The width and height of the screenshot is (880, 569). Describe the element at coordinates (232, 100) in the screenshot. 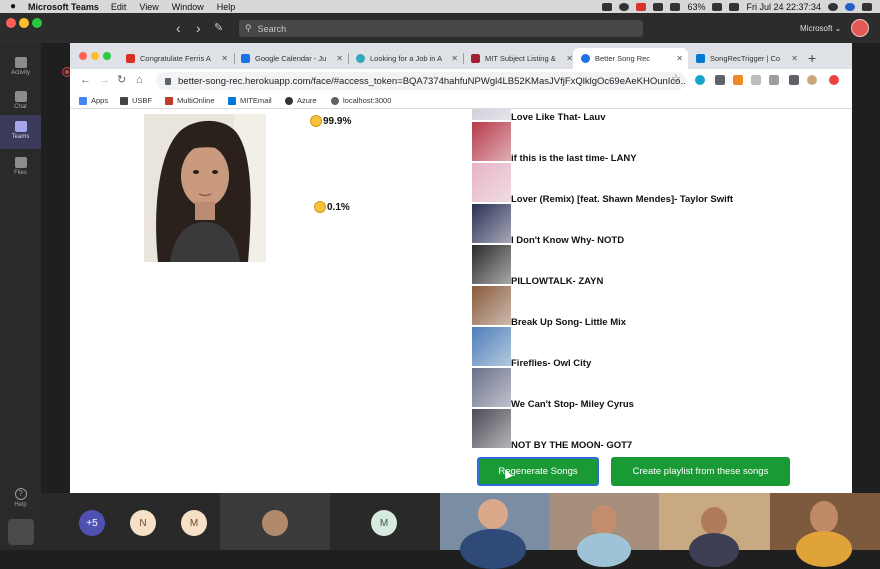

I see `outlook-icon` at that location.